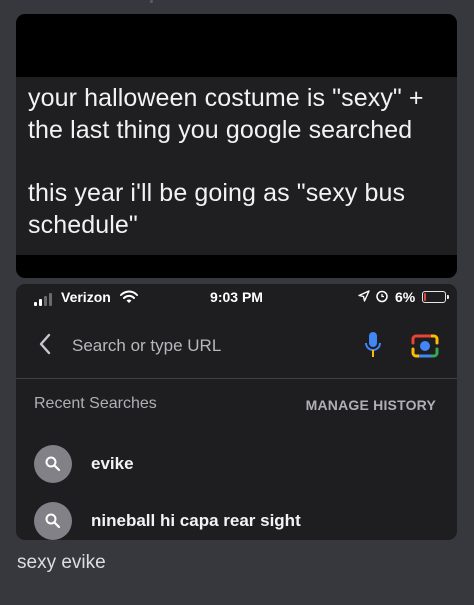 The width and height of the screenshot is (474, 605). I want to click on recent-search-item: evike, so click(239, 465).